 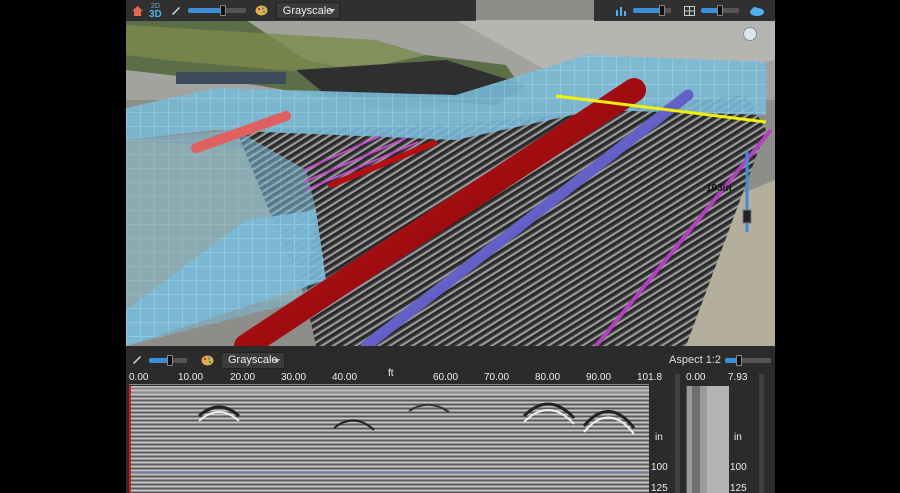 I want to click on top-opacity-track, so click(x=234, y=10).